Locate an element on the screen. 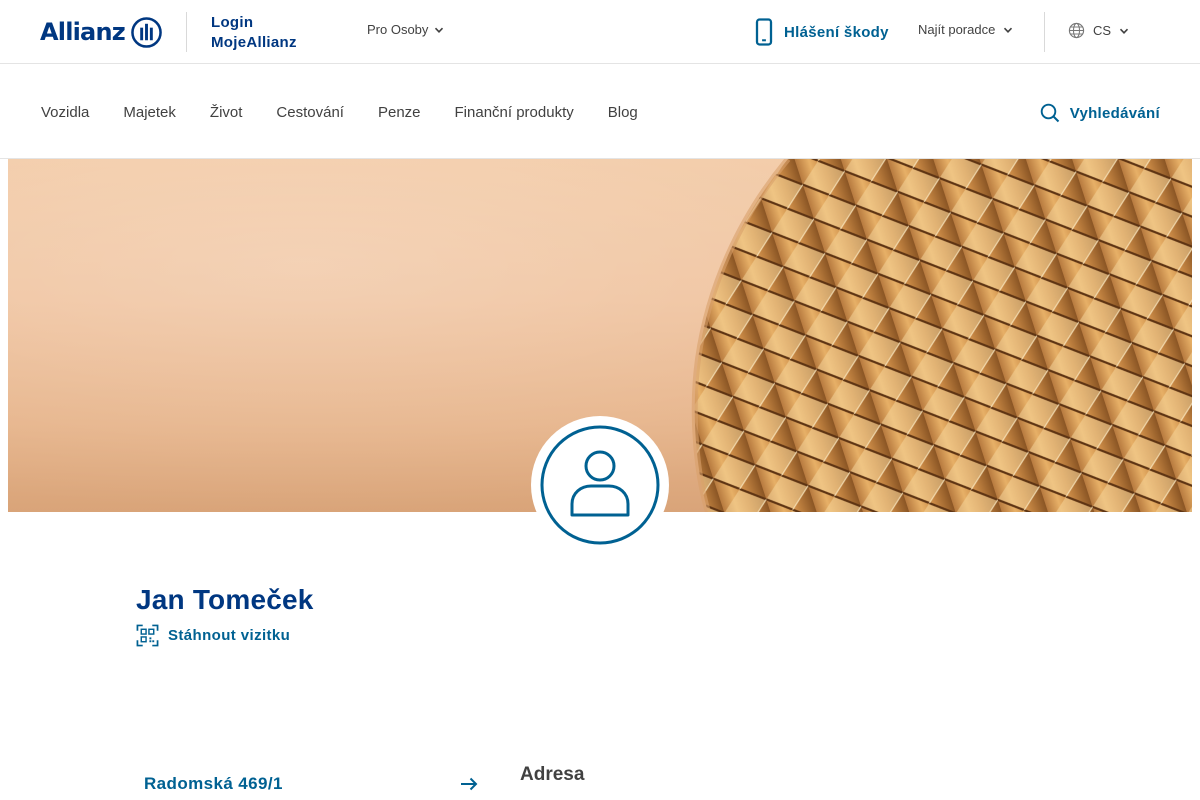  mobile-phone-icon is located at coordinates (764, 32).